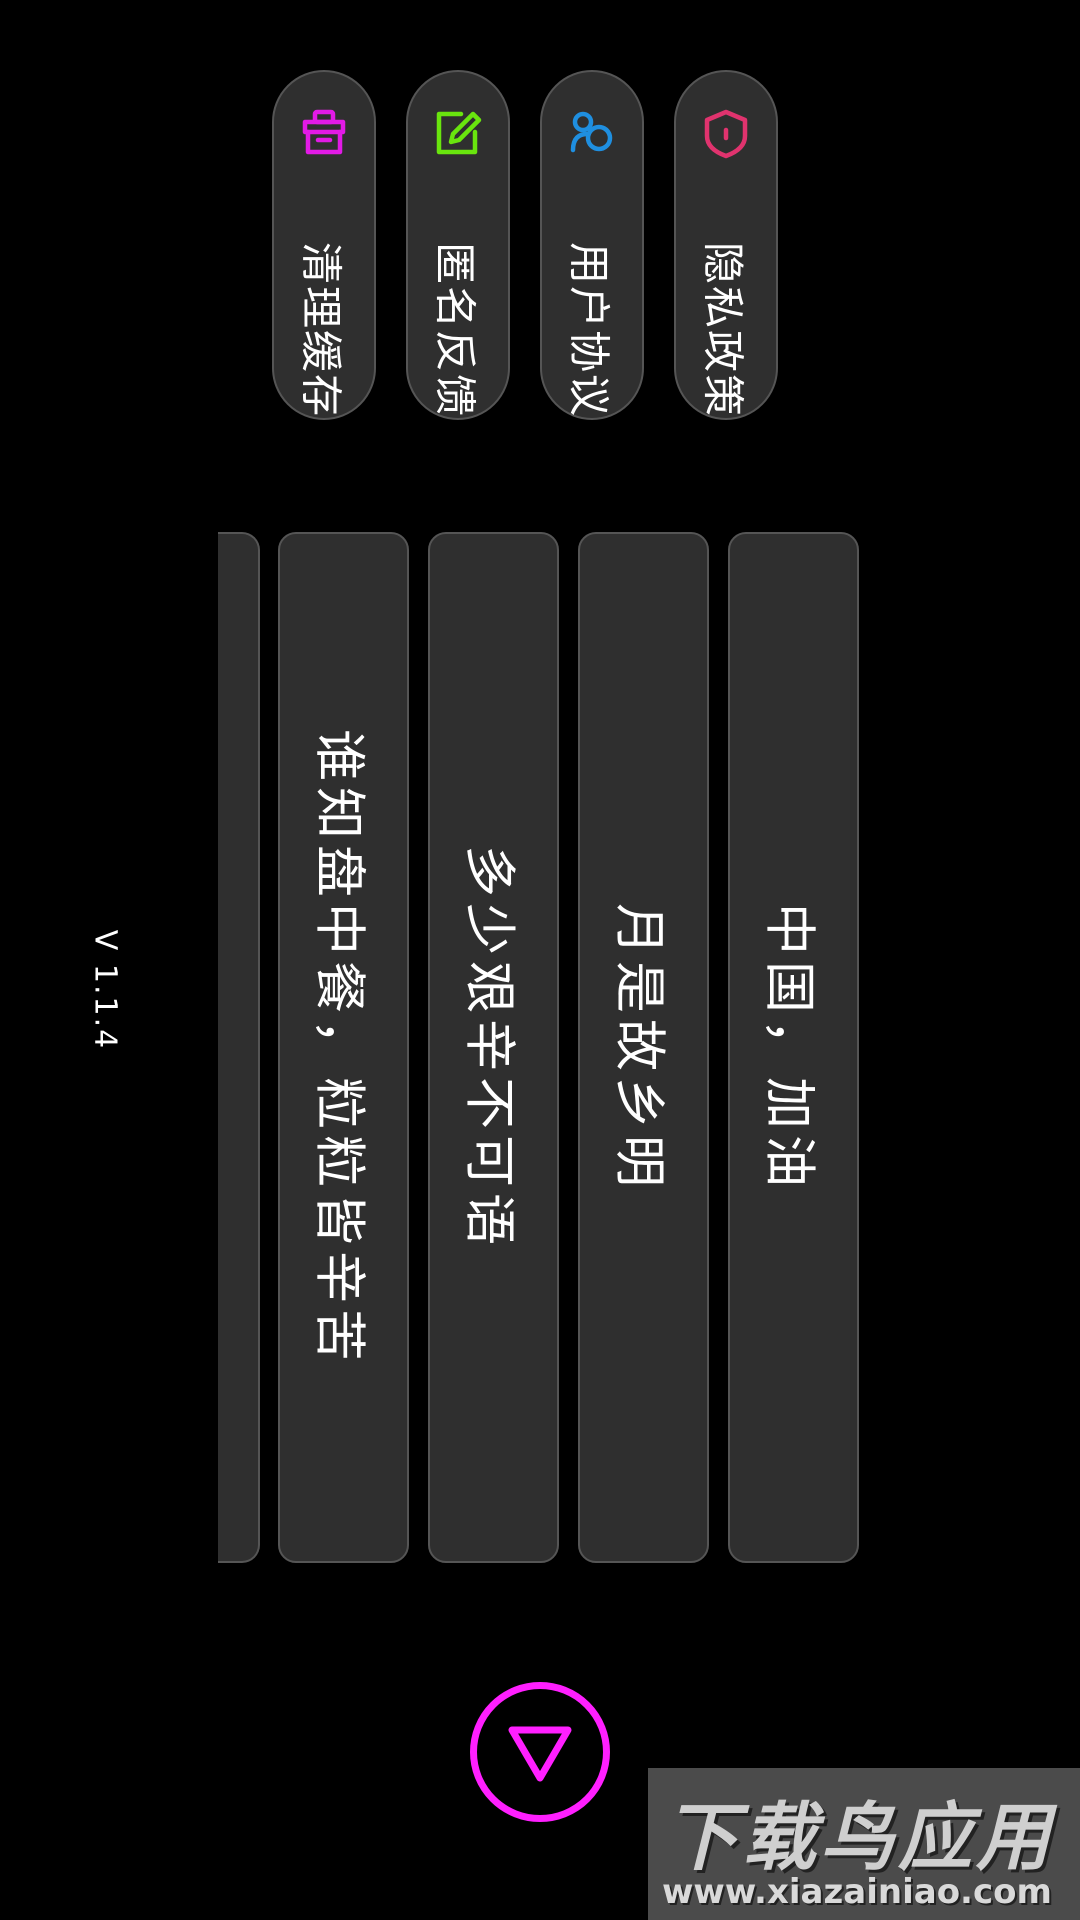 This screenshot has width=1080, height=1920. I want to click on card-text: 月是故乡明, so click(638, 1047).